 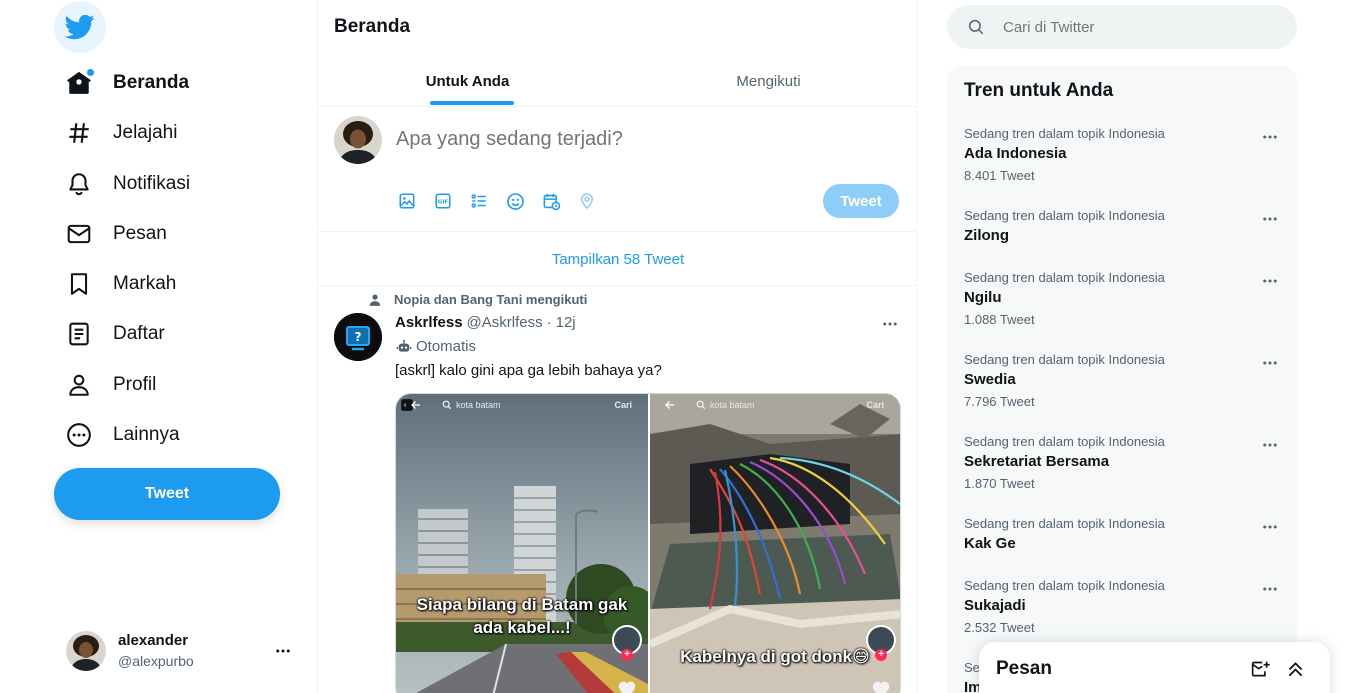 What do you see at coordinates (861, 201) in the screenshot?
I see `compose-tweet-button: Tweet` at bounding box center [861, 201].